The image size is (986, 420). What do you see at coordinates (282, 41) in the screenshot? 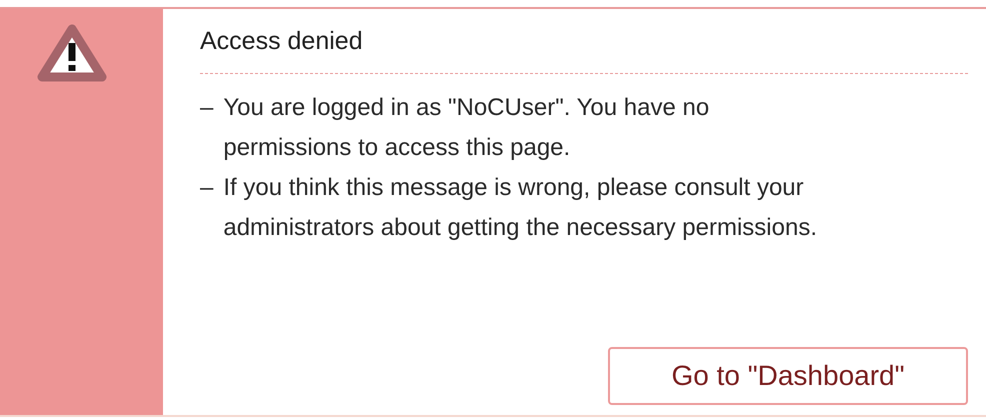
I see `alert-title: Access denied` at bounding box center [282, 41].